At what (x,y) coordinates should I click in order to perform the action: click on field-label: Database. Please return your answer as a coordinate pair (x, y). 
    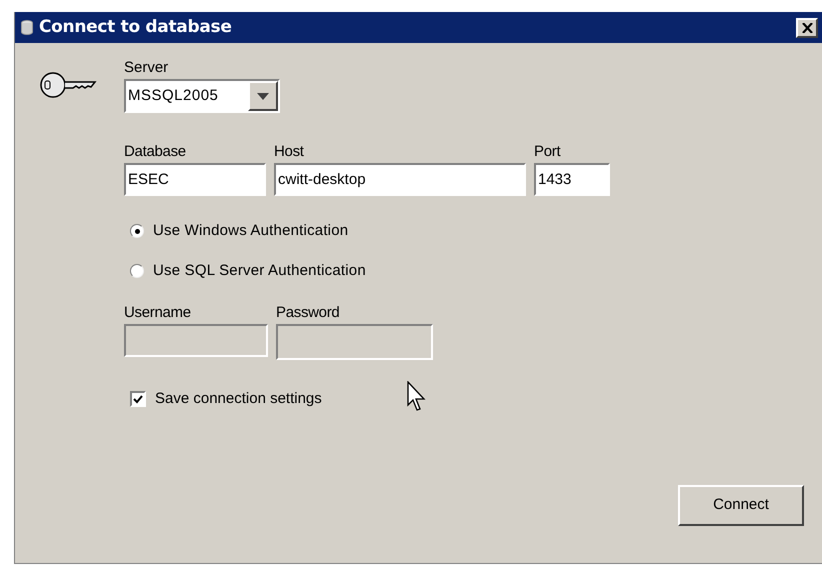
    Looking at the image, I should click on (155, 152).